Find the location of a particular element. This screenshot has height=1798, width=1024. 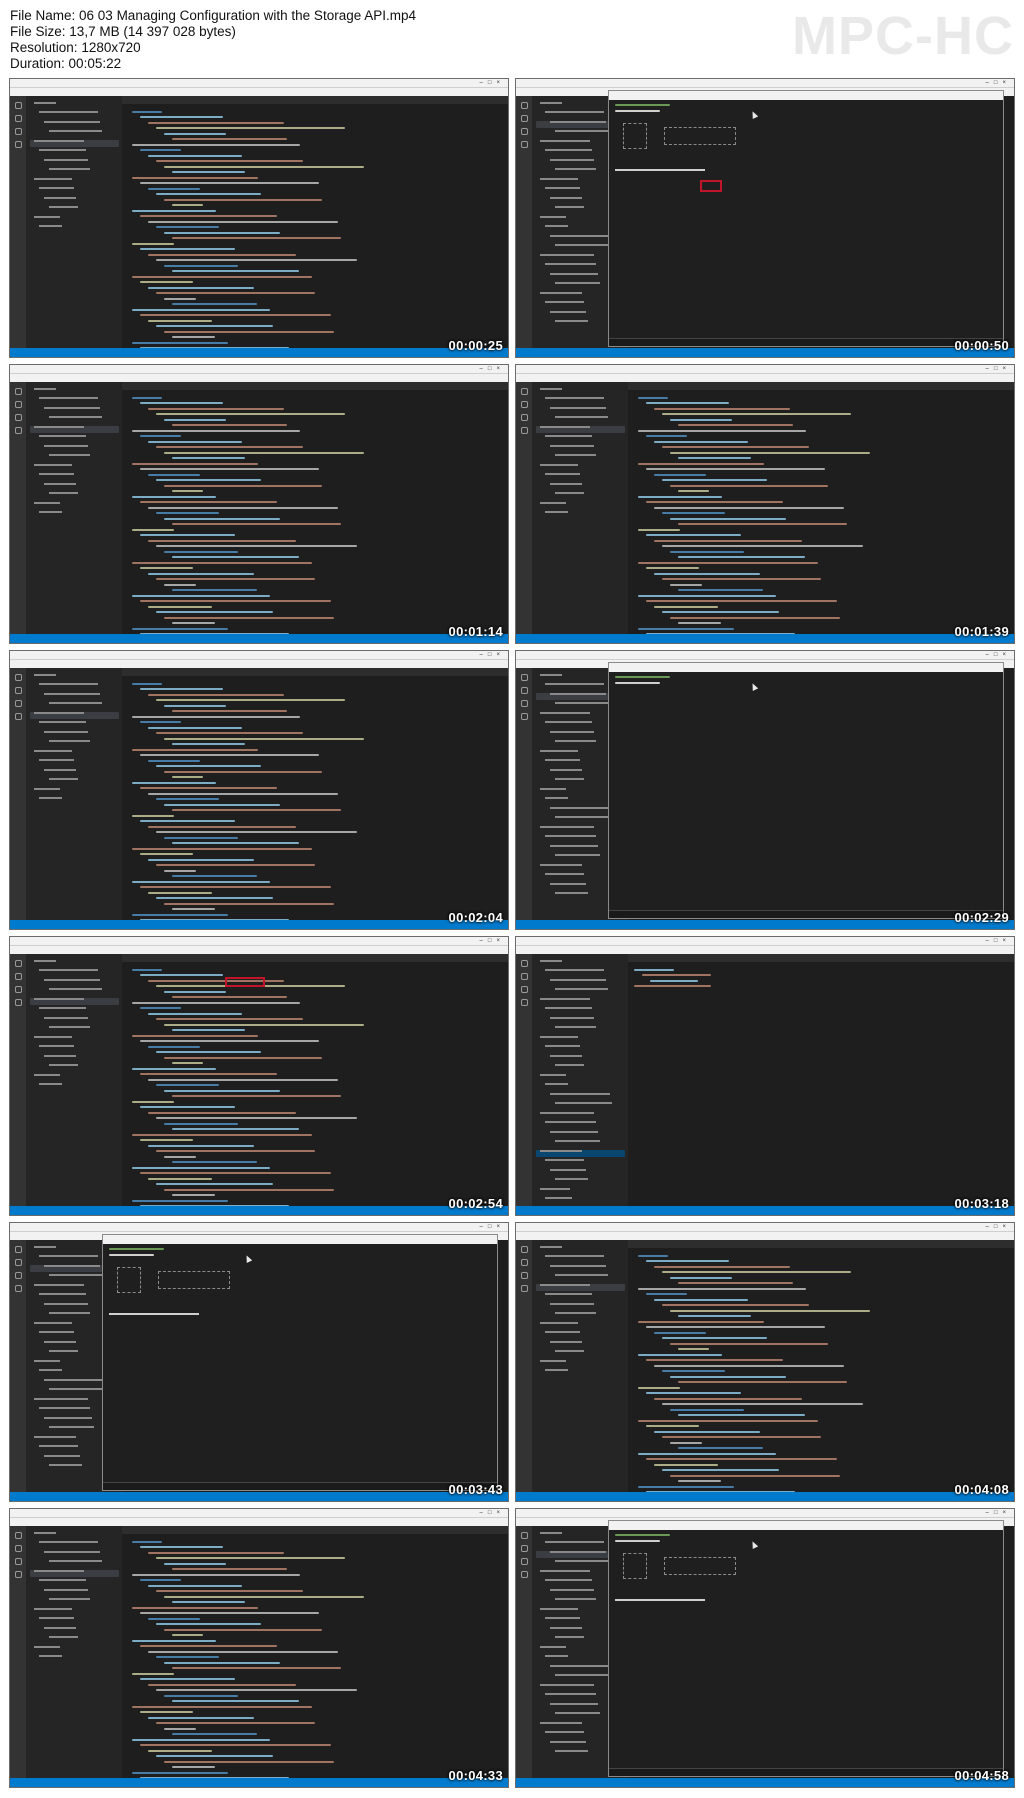

yeoman-ascii-art is located at coordinates (635, 1566).